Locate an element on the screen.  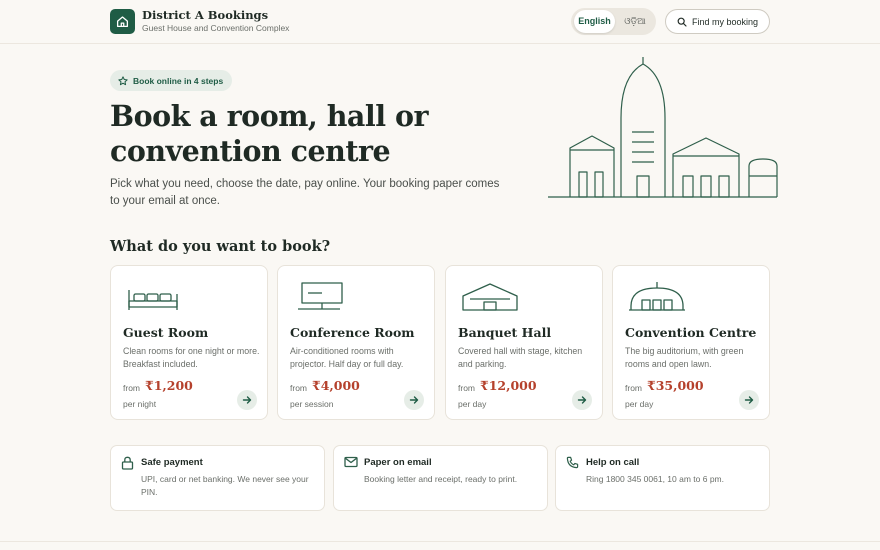
find-my-booking-button: Find my booking is located at coordinates (717, 21).